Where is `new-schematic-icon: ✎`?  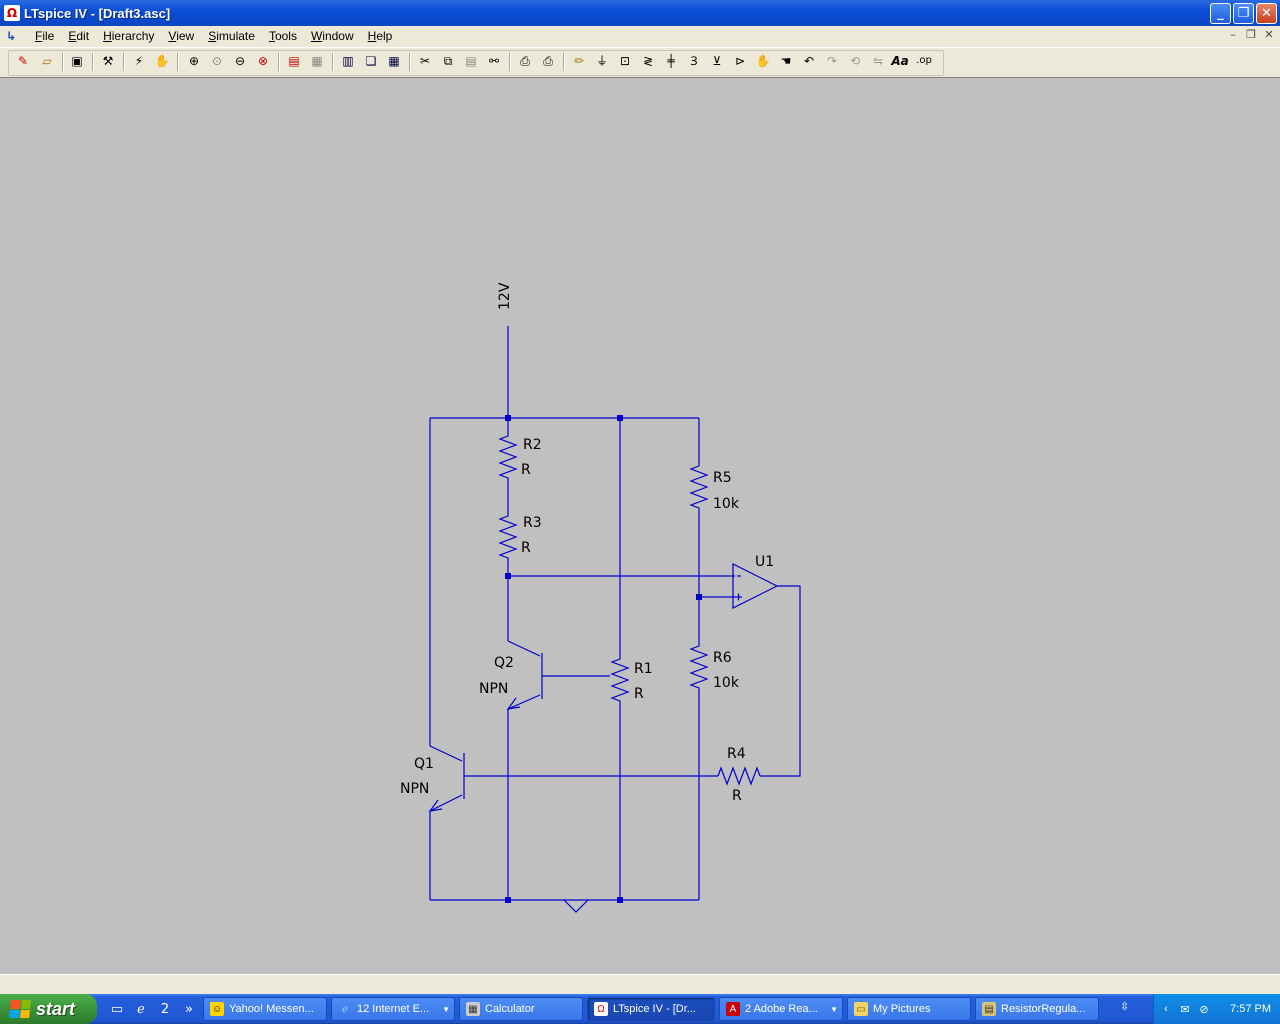
new-schematic-icon: ✎ is located at coordinates (23, 61).